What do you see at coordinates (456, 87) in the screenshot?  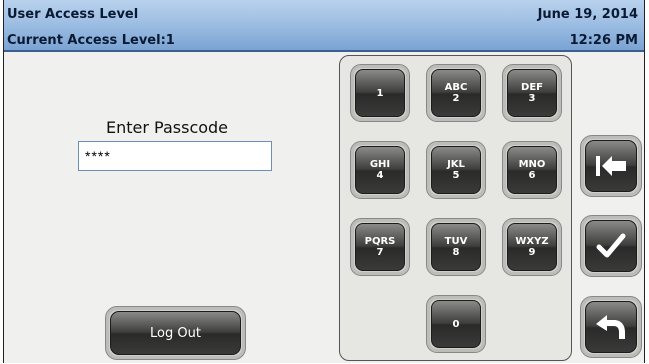 I see `key-letters: ABC` at bounding box center [456, 87].